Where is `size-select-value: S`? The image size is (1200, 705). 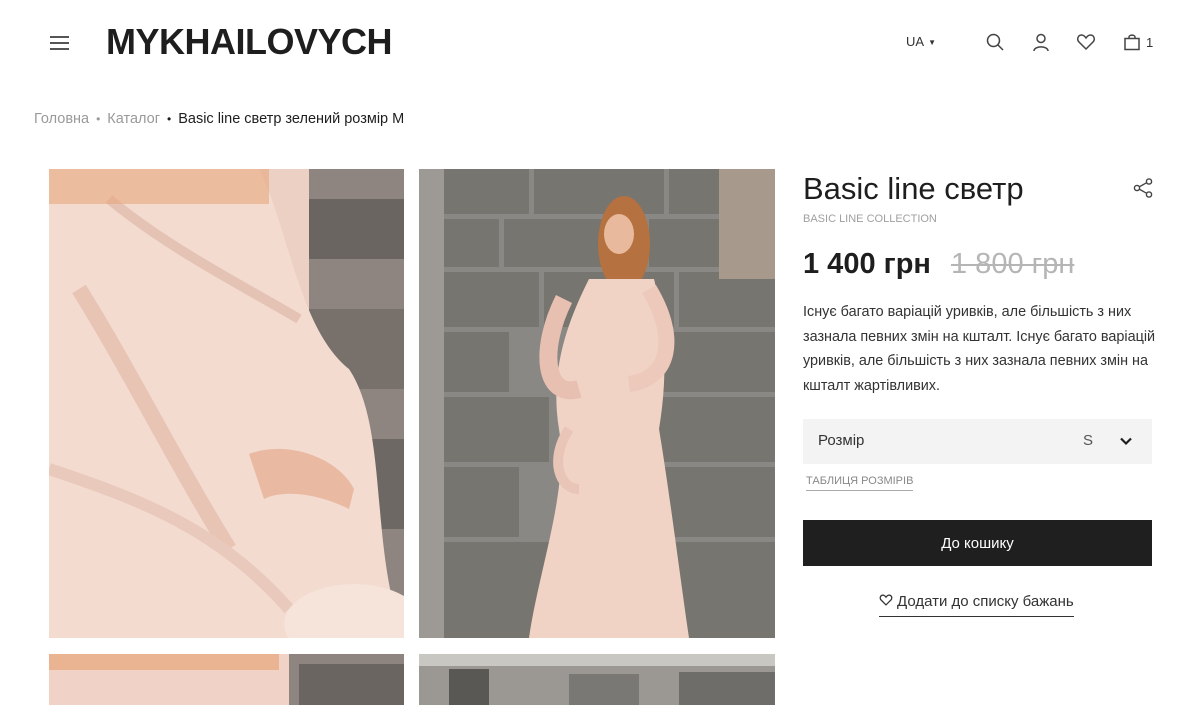 size-select-value: S is located at coordinates (1088, 440).